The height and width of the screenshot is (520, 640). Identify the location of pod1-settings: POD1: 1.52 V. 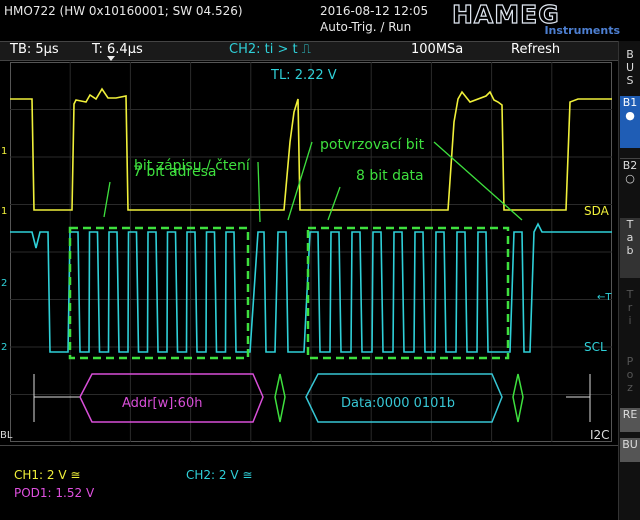
(54, 493).